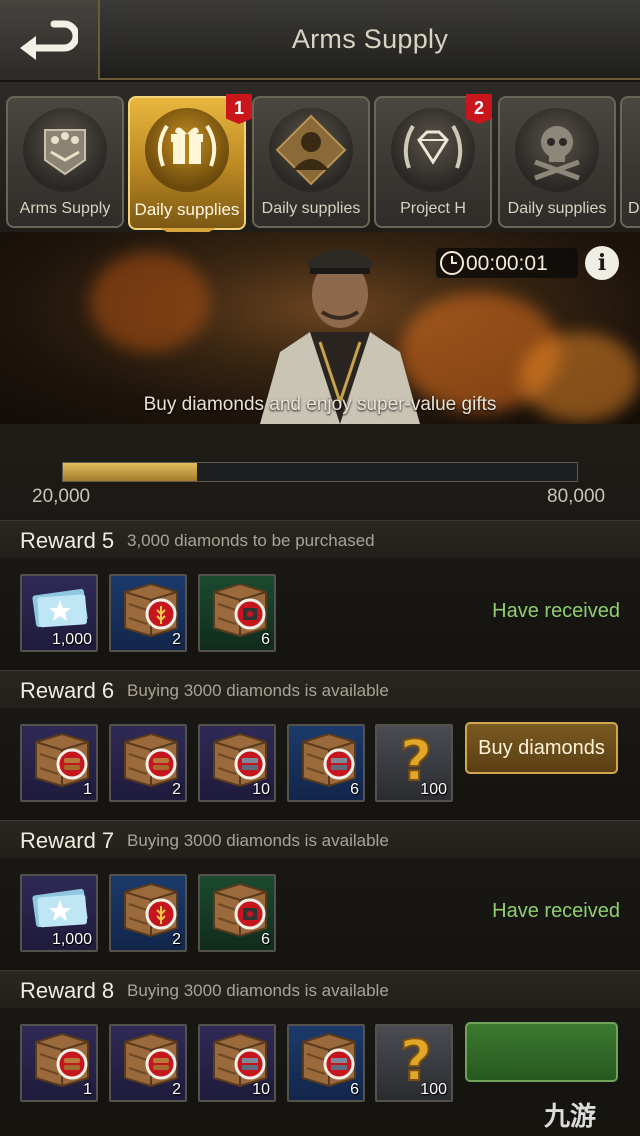 This screenshot has height=1136, width=640. Describe the element at coordinates (67, 840) in the screenshot. I see `reward-title: Reward 7` at that location.